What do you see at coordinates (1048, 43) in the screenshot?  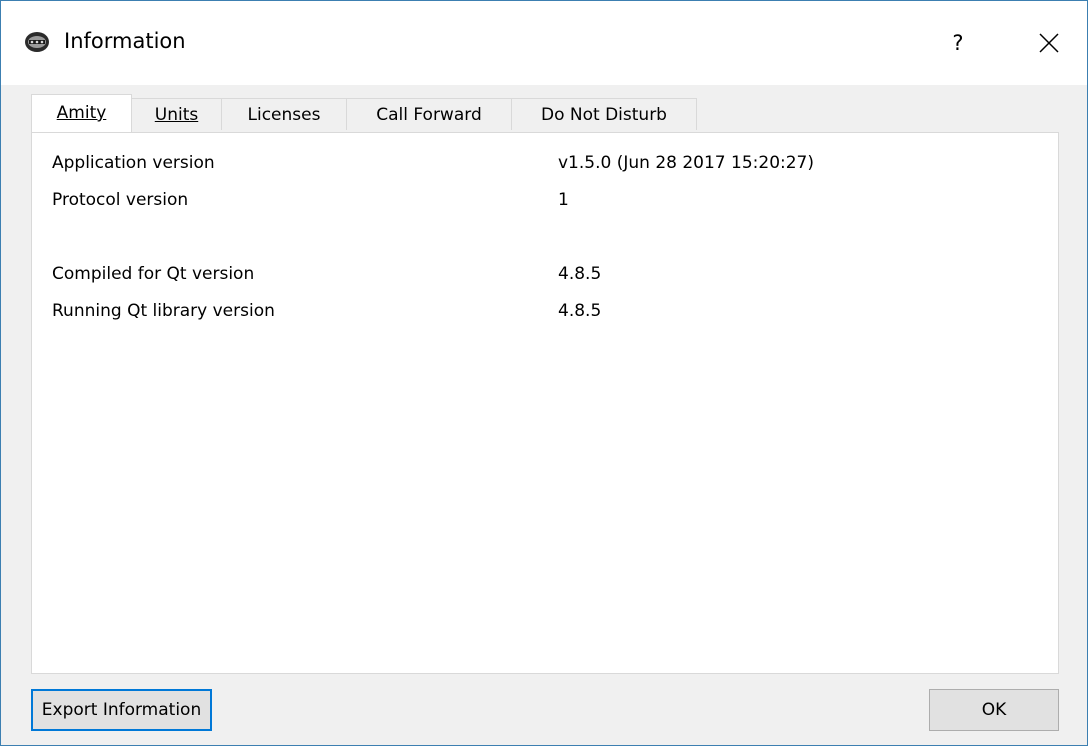 I see `close-icon` at bounding box center [1048, 43].